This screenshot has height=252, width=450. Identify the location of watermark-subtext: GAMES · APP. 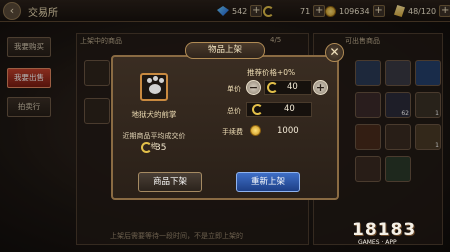
(377, 242).